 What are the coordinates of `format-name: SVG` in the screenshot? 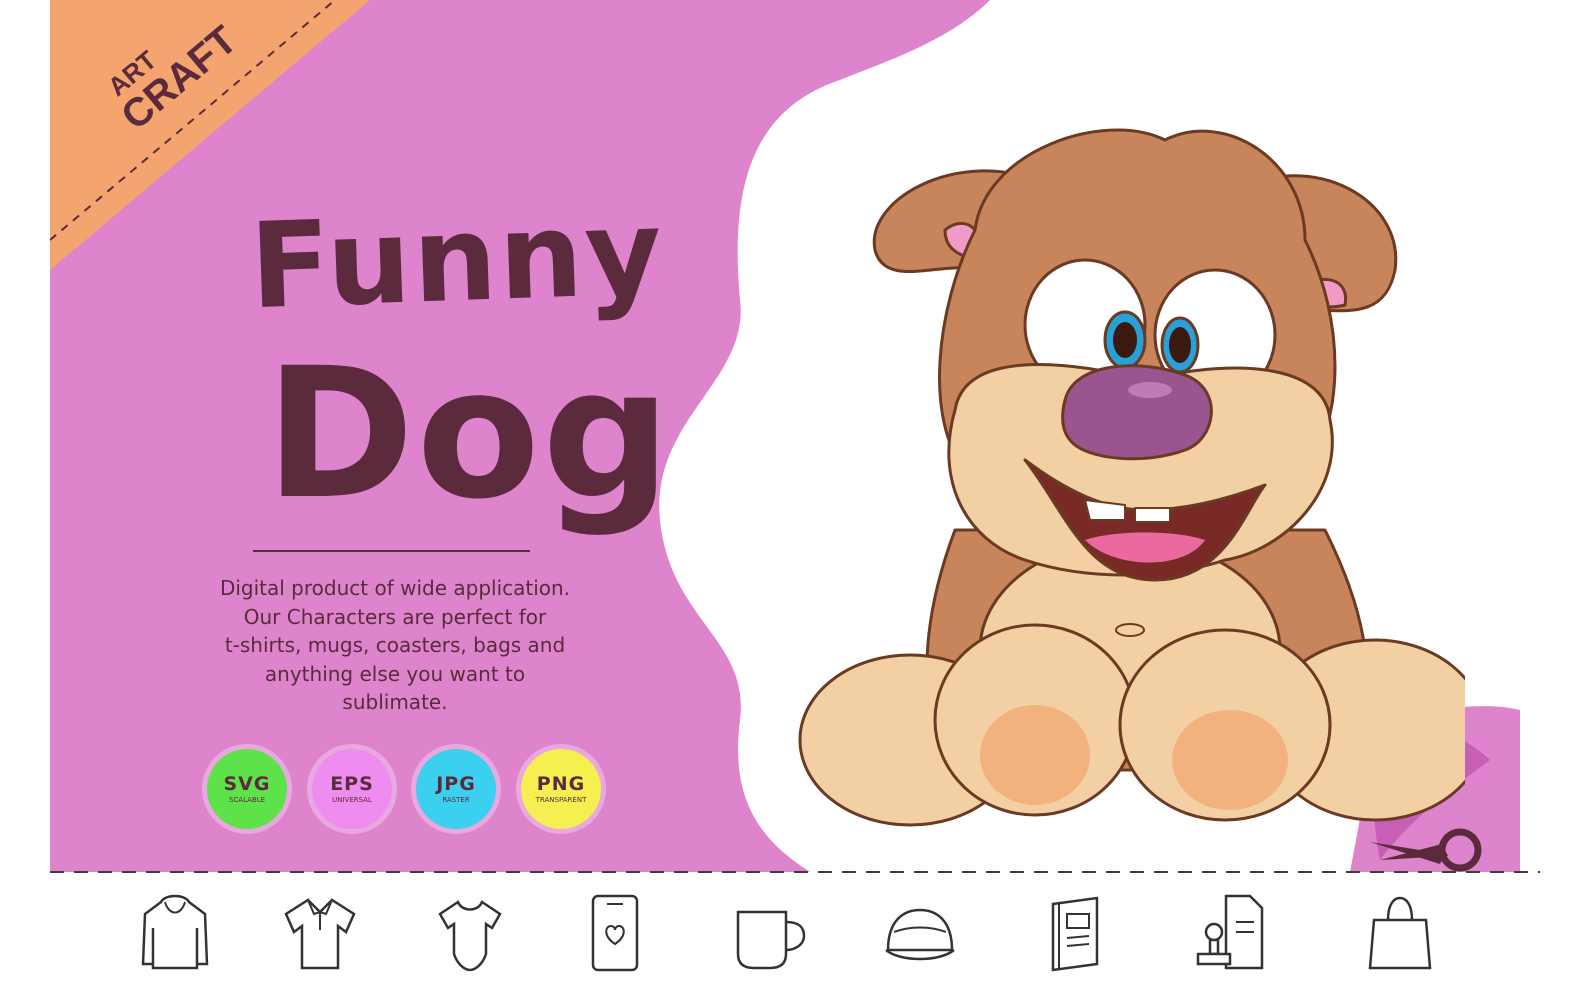 It's located at (247, 783).